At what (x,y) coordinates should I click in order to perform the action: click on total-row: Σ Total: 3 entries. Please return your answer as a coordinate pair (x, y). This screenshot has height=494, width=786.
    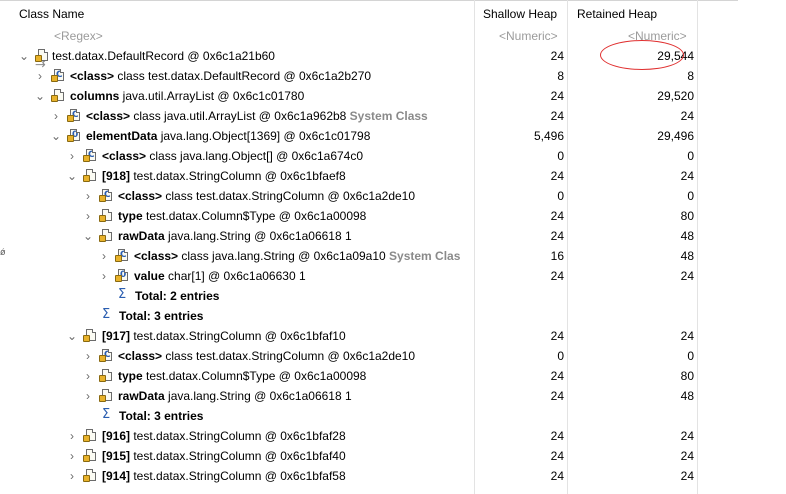
    Looking at the image, I should click on (393, 416).